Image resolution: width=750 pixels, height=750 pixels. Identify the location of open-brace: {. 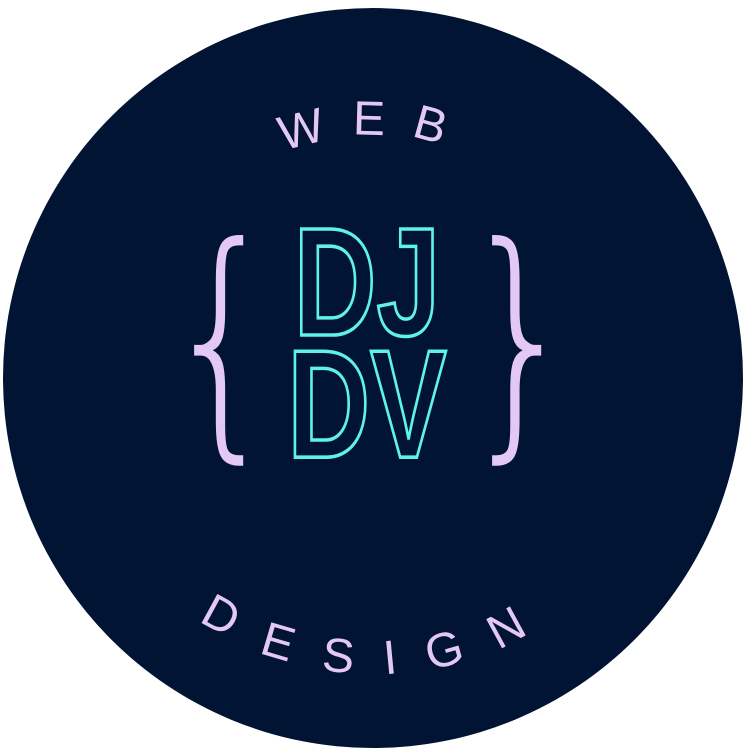
(221, 339).